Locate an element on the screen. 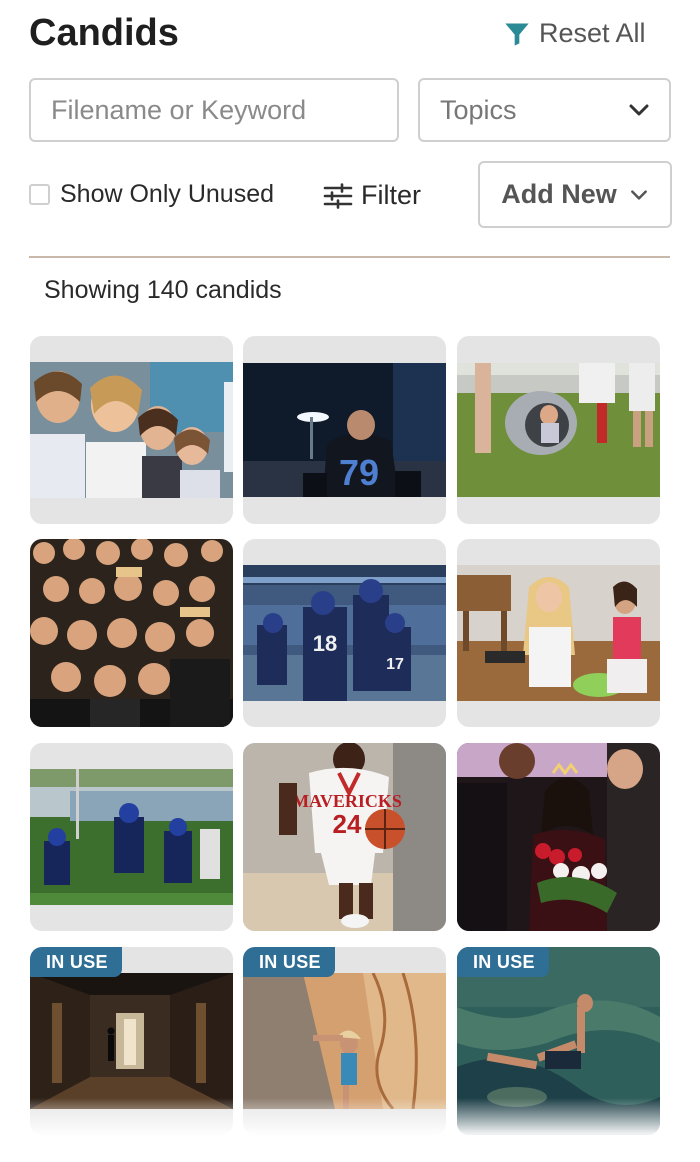 The image size is (700, 1162). photo-thumbnail: 18 17 is located at coordinates (344, 633).